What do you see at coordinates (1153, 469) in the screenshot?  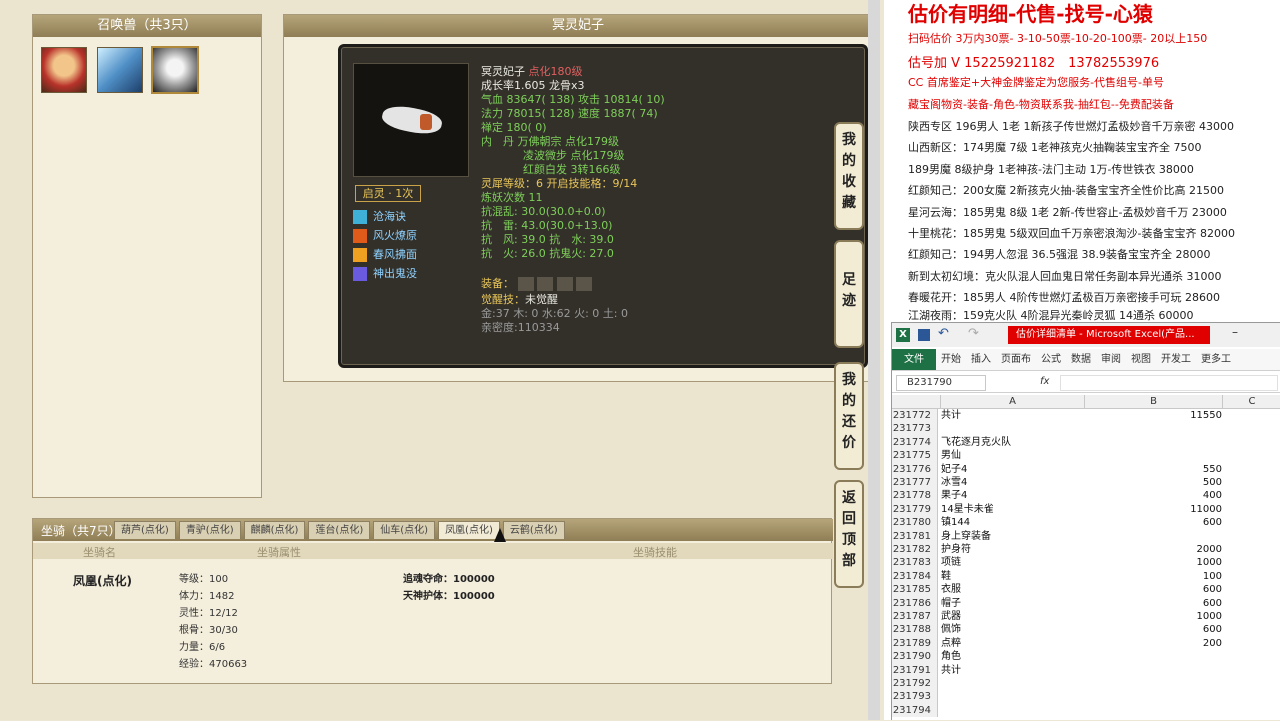 I see `cell-b: 550` at bounding box center [1153, 469].